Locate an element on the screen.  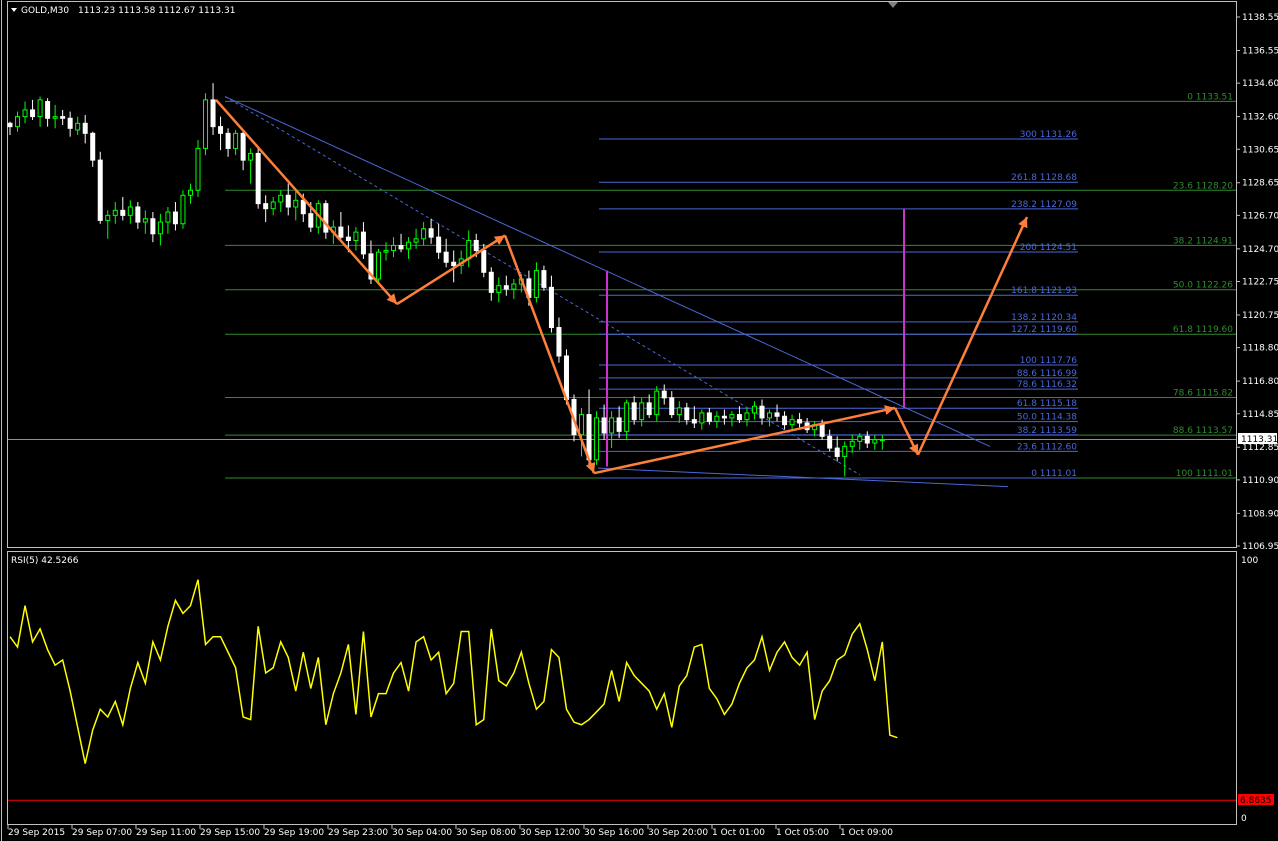
price-tick-label: 1138.55 is located at coordinates (1260, 18).